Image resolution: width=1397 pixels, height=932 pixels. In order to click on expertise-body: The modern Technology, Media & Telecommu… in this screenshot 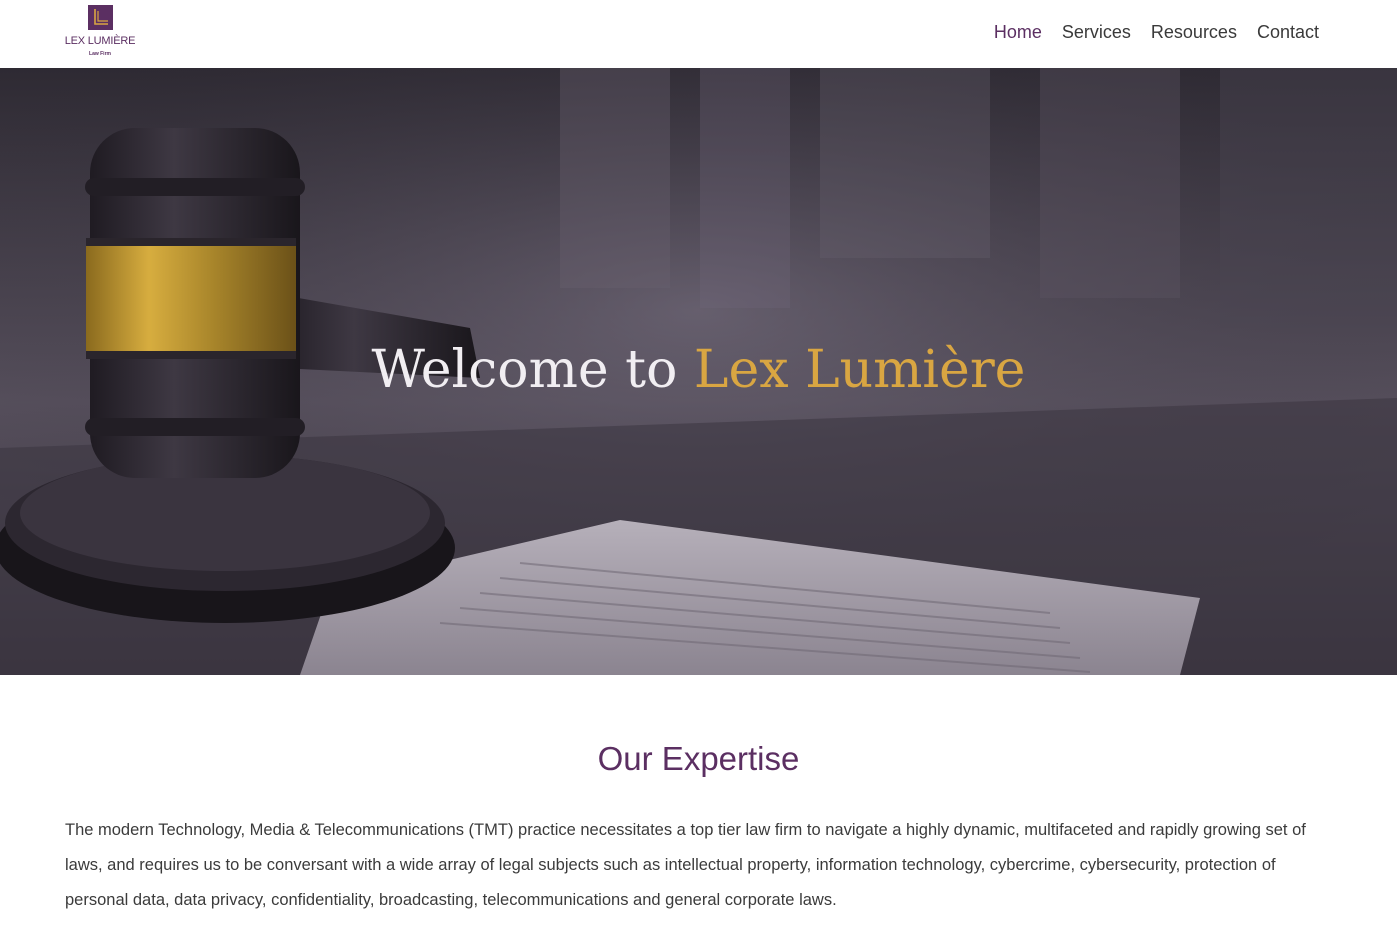, I will do `click(685, 865)`.